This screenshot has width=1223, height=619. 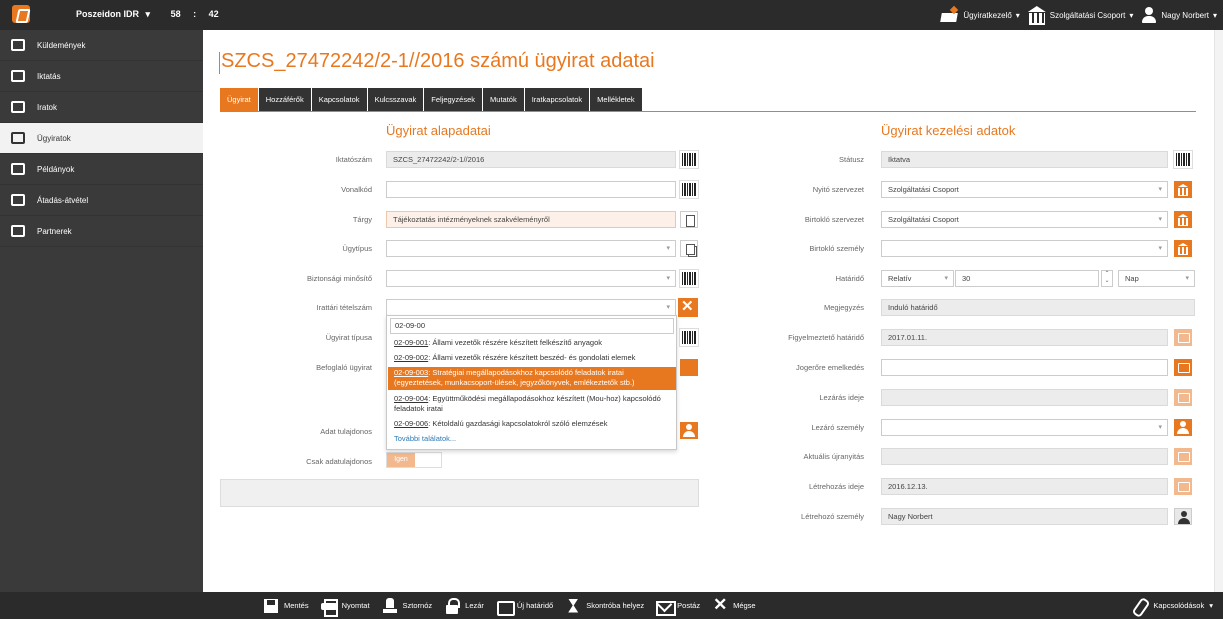 What do you see at coordinates (1024, 427) in the screenshot?
I see `lezaro-szemely-select` at bounding box center [1024, 427].